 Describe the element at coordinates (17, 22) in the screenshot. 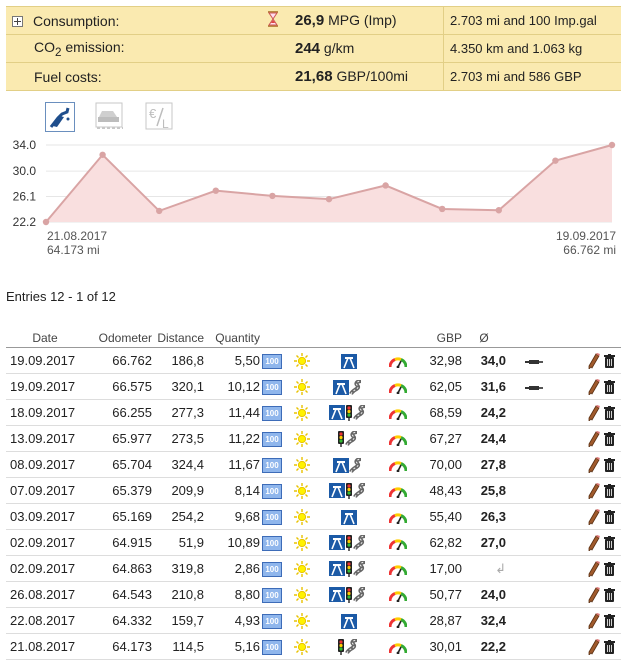

I see `expand-toggle-icon` at that location.